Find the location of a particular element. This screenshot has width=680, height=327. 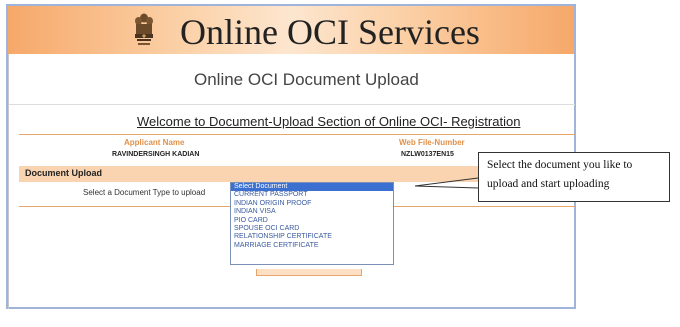

page-title: Online OCI Document Upload is located at coordinates (306, 79).